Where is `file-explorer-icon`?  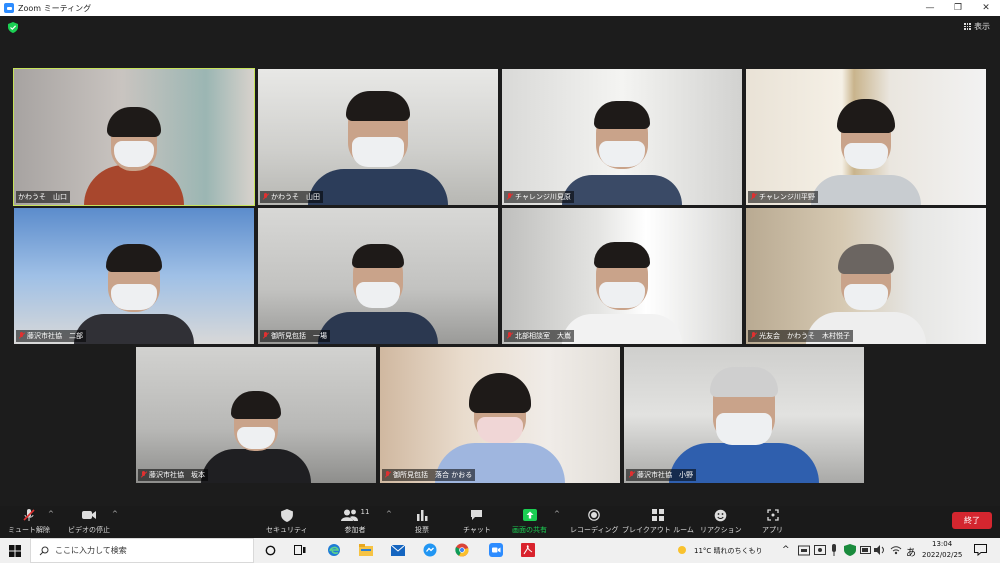 file-explorer-icon is located at coordinates (366, 550).